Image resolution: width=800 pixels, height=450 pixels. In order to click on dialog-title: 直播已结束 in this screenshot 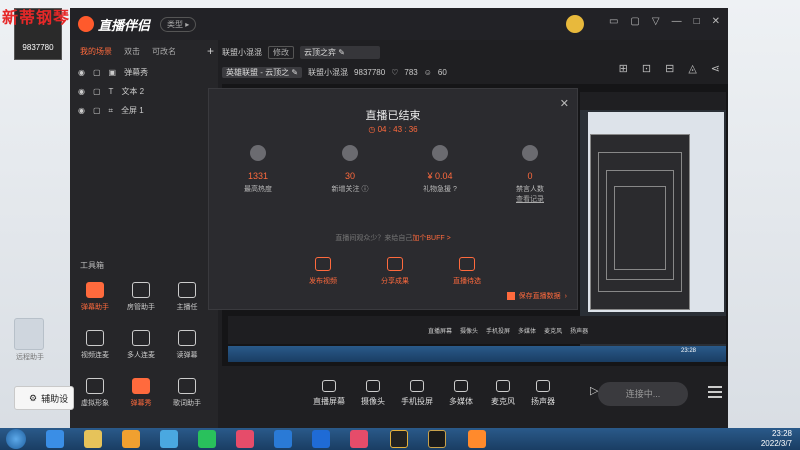, I will do `click(393, 116)`.